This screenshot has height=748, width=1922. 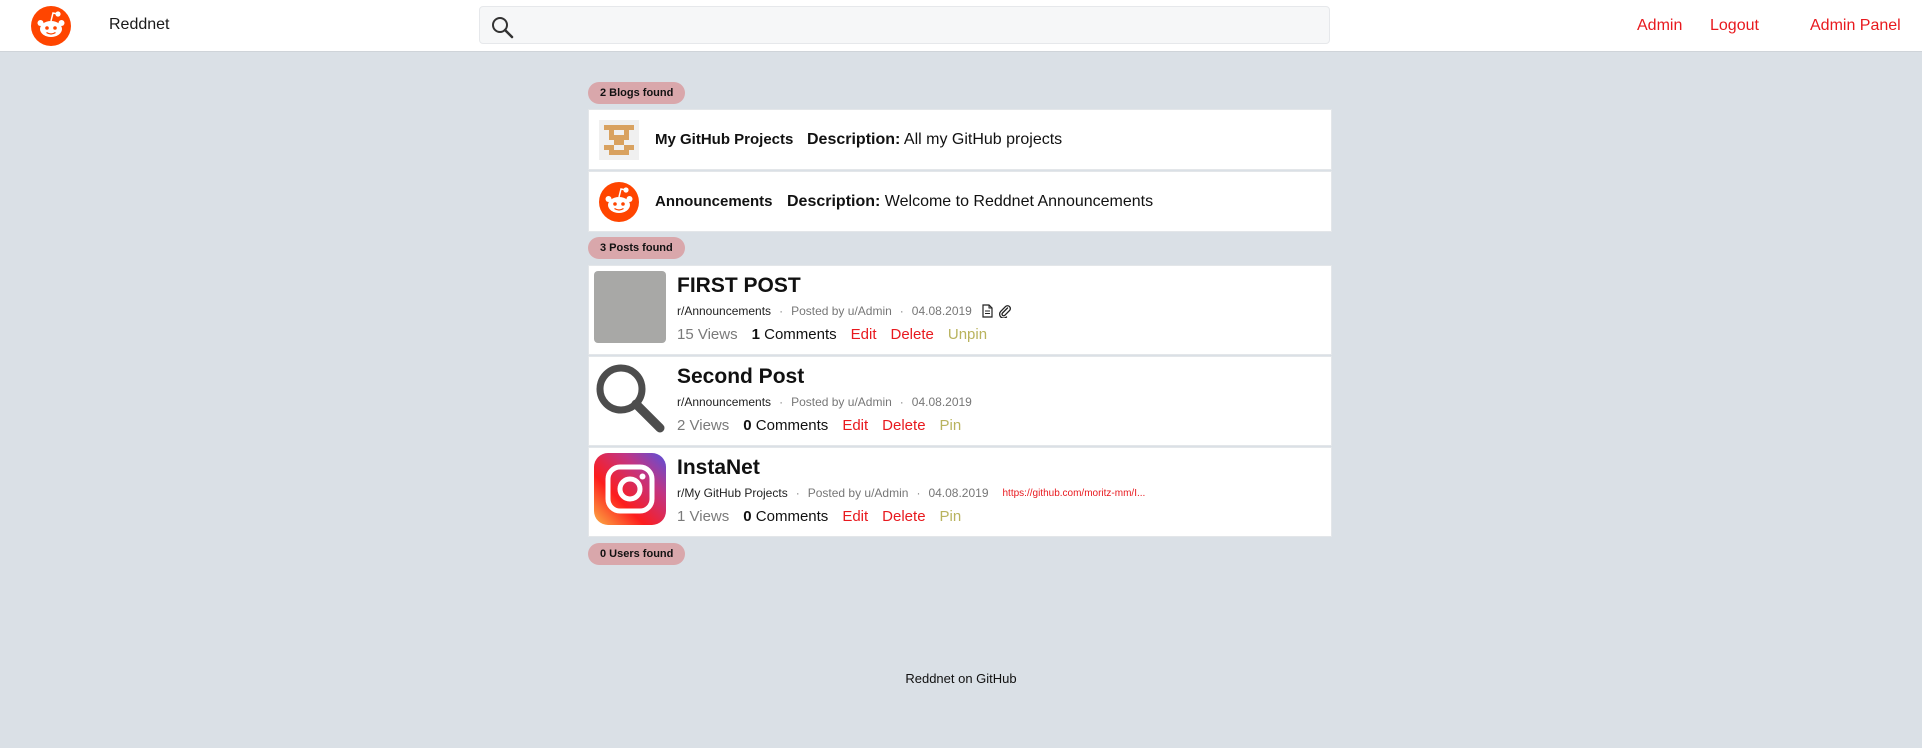 I want to click on search-box, so click(x=904, y=25).